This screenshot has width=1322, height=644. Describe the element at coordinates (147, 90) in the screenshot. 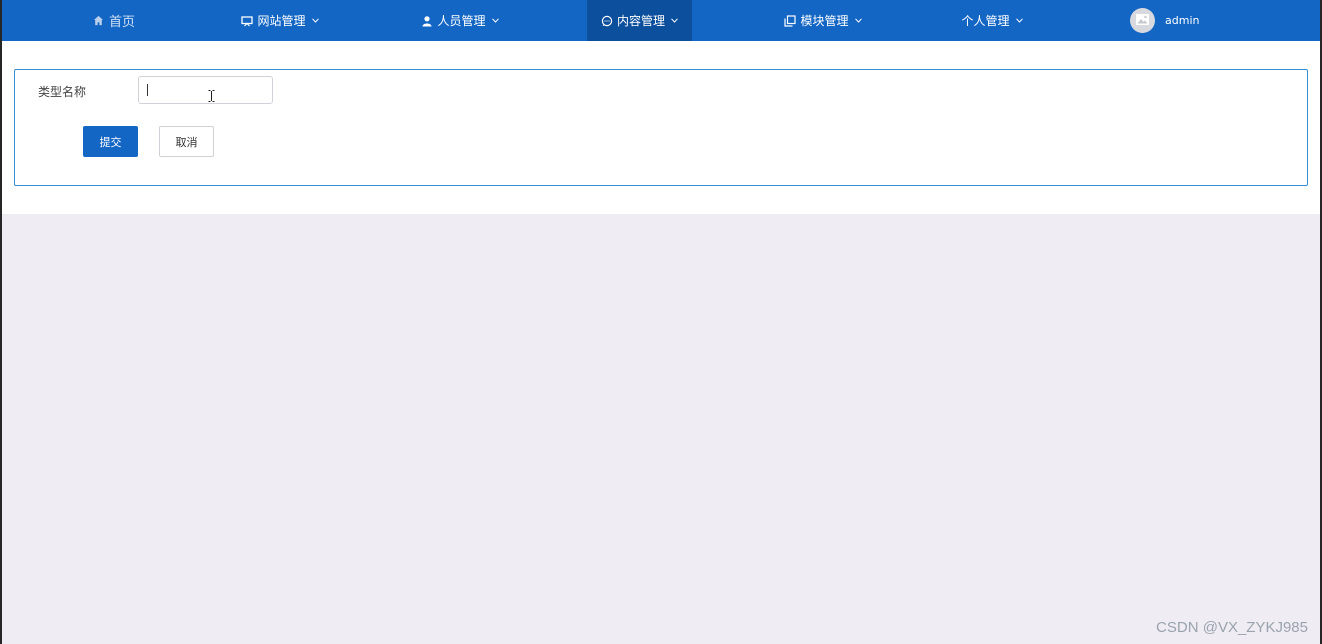

I see `text-caret` at that location.